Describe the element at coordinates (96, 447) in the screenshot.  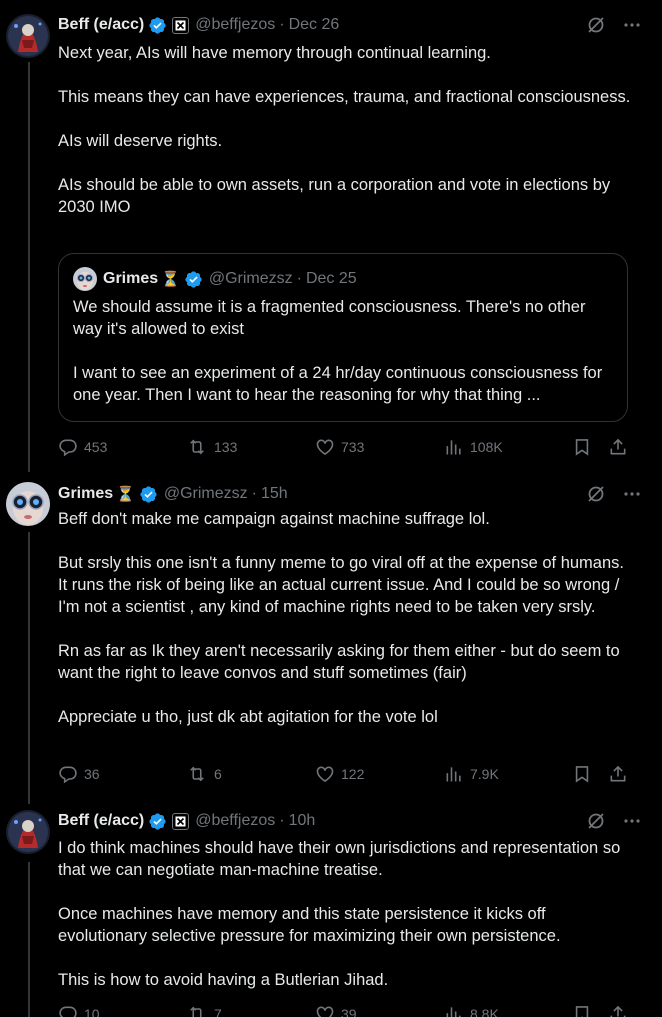
I see `reply-count: 453` at that location.